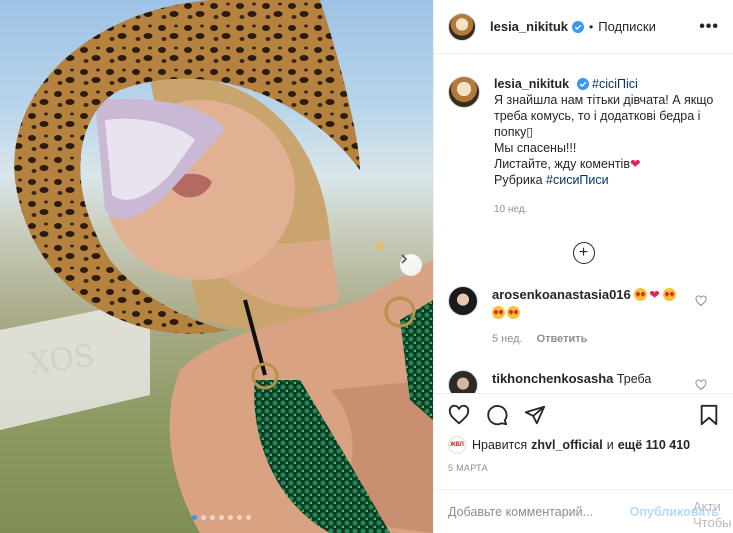  Describe the element at coordinates (518, 180) in the screenshot. I see `caption-line-4-prefix: Рубрика` at that location.